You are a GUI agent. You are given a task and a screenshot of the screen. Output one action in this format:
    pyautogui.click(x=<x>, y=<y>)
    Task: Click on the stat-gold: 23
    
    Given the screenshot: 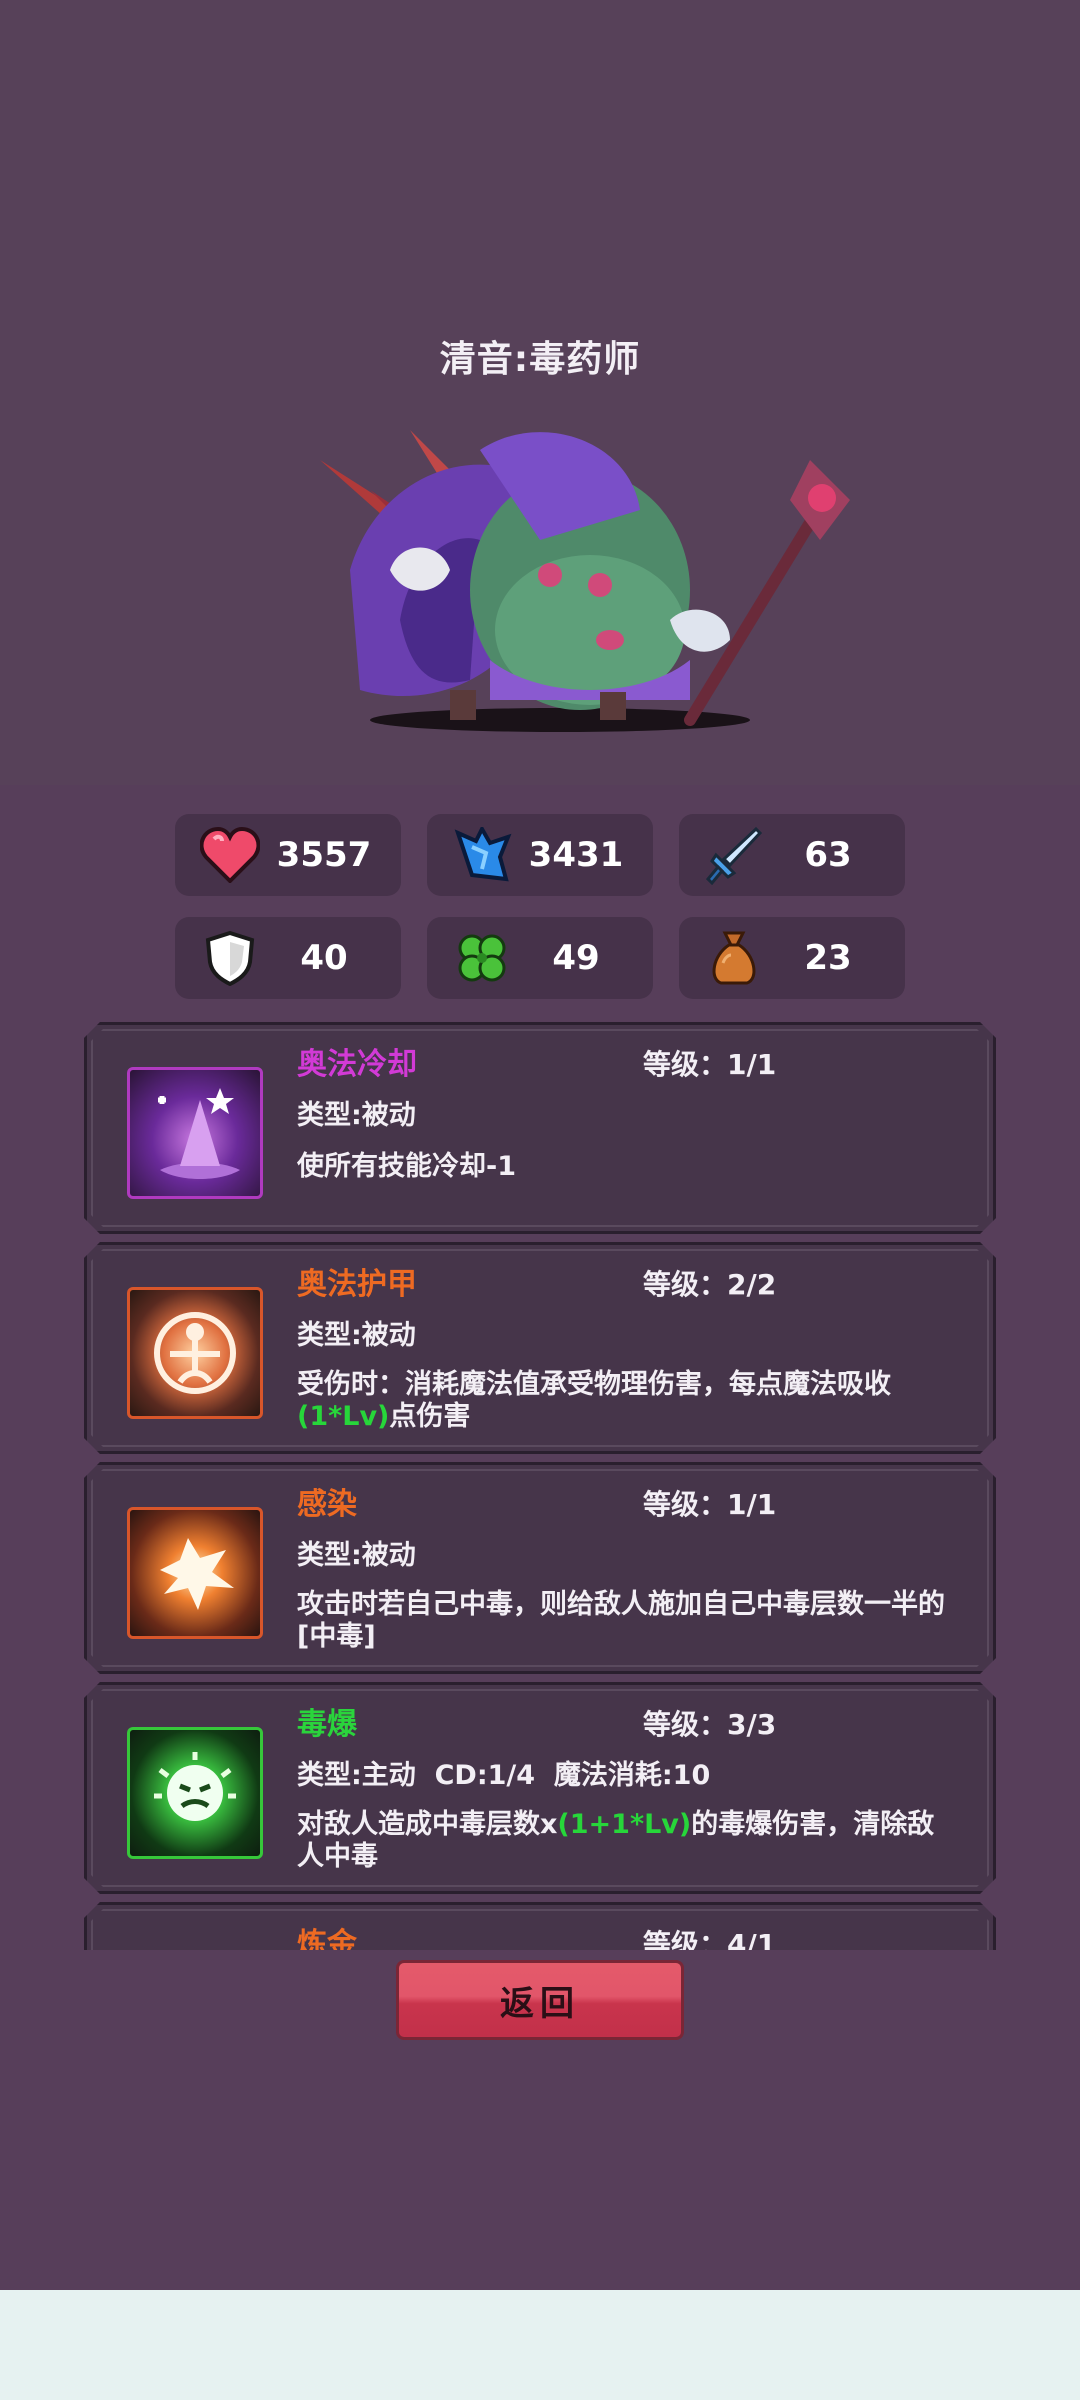 What is the action you would take?
    pyautogui.click(x=792, y=958)
    